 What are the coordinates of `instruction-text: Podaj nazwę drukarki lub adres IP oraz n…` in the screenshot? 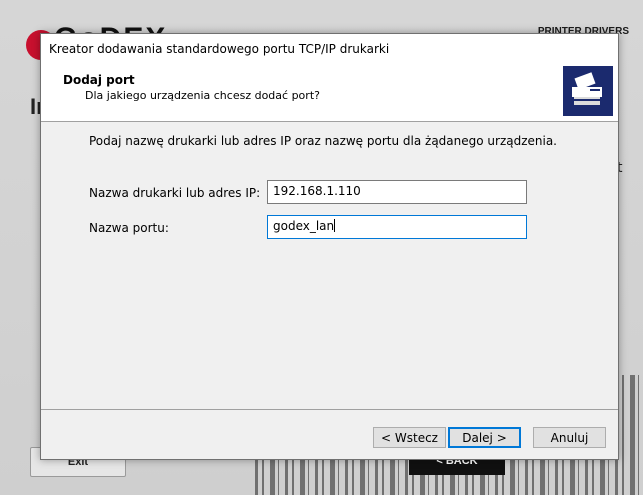 It's located at (323, 141).